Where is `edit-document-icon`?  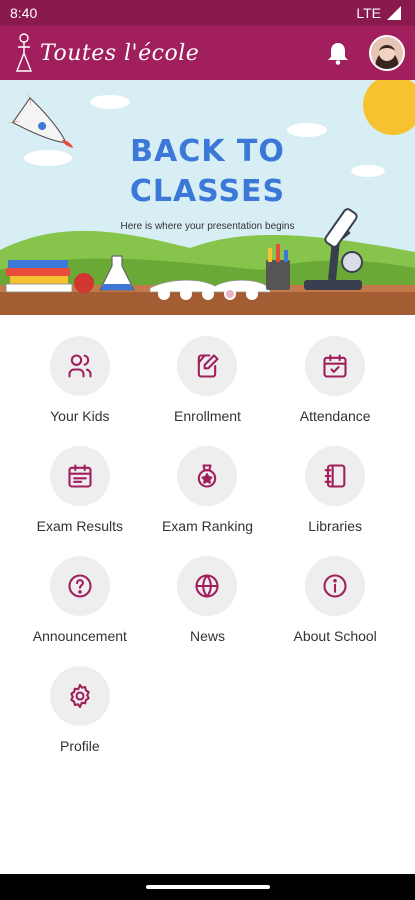
edit-document-icon is located at coordinates (209, 366).